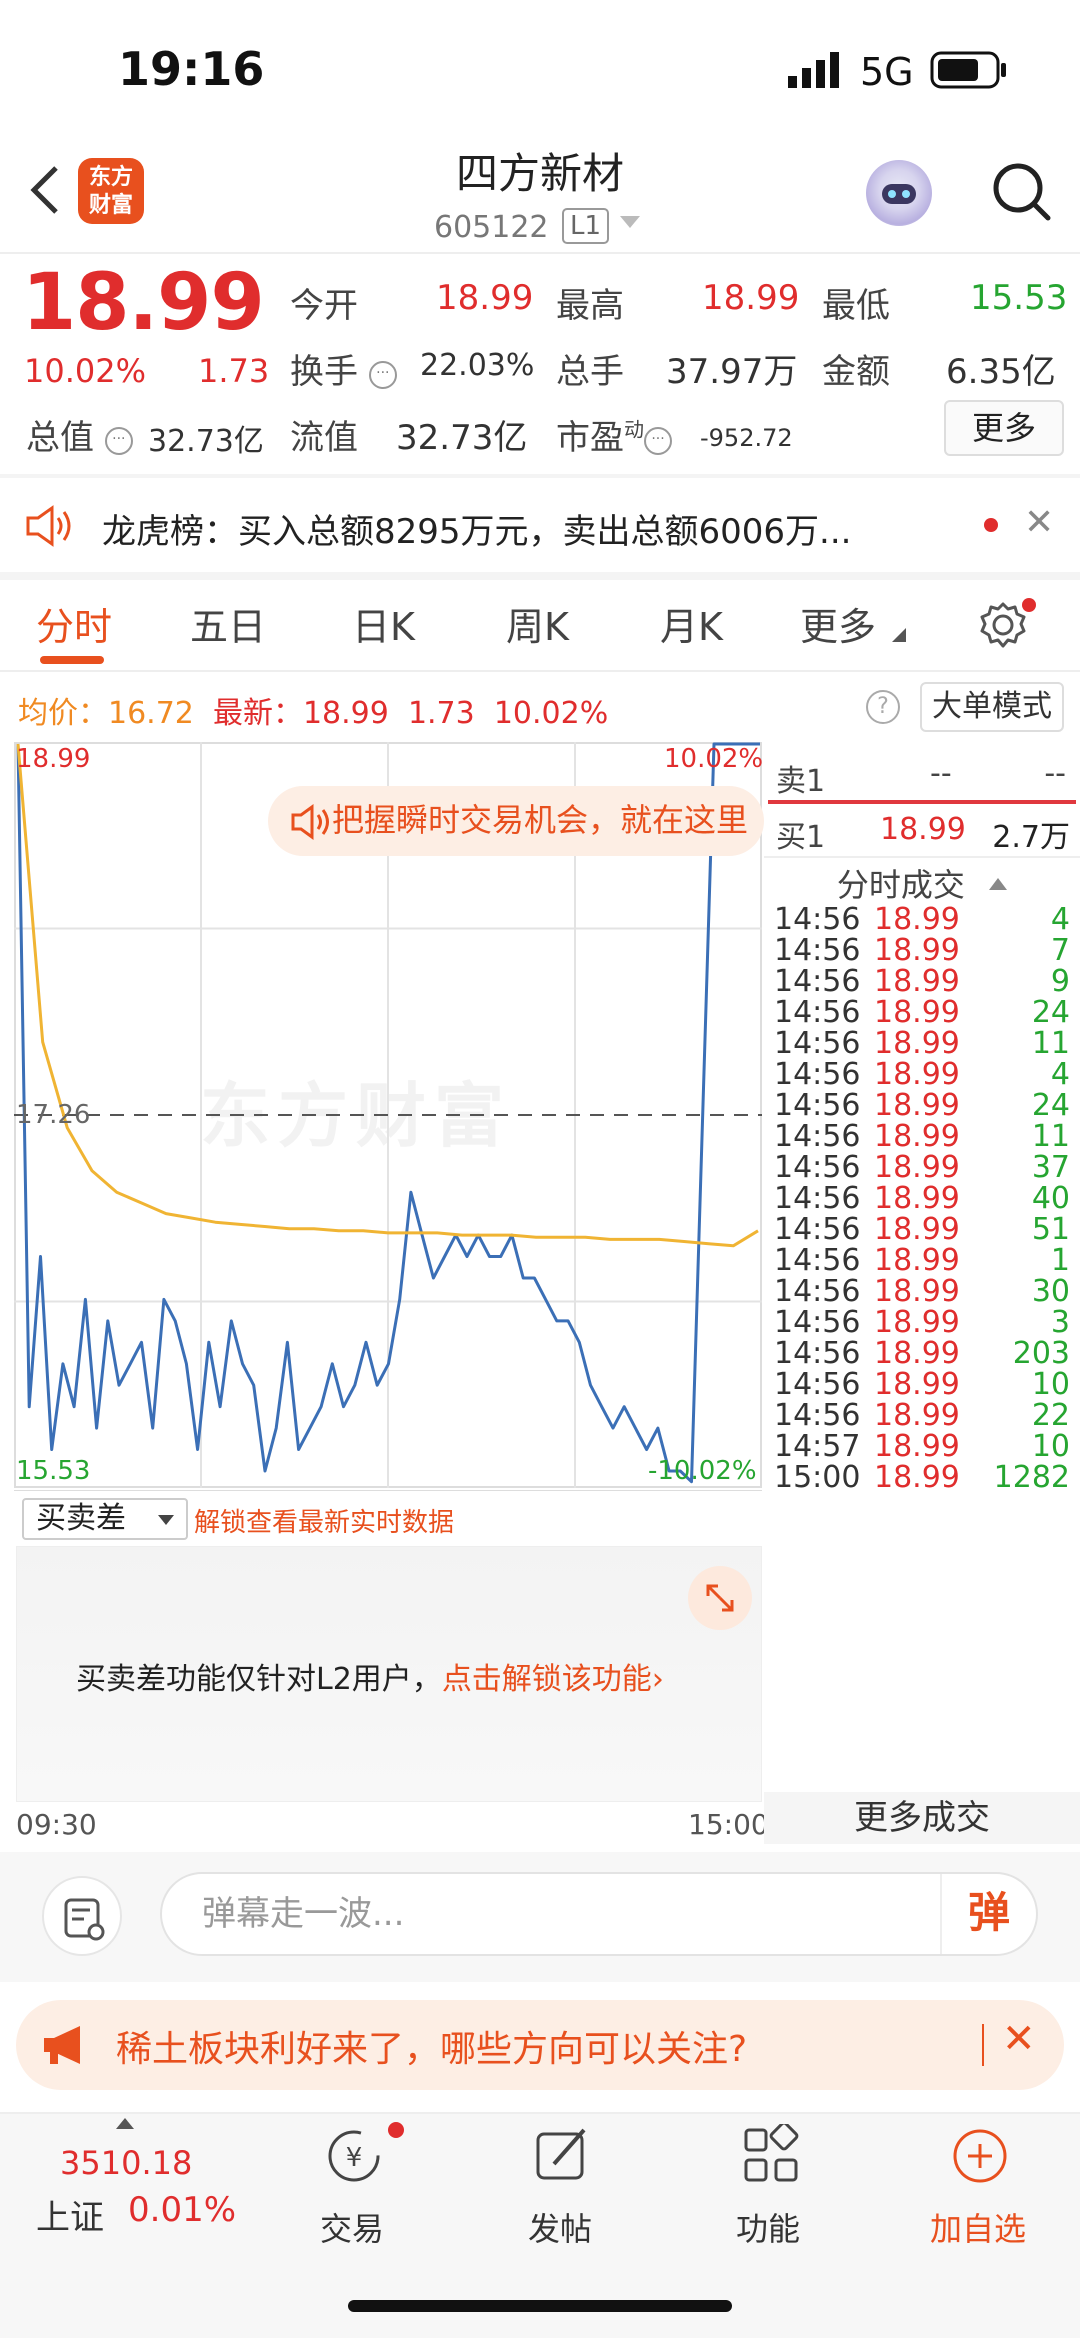 The width and height of the screenshot is (1080, 2338). What do you see at coordinates (491, 227) in the screenshot?
I see `stock-code: 605122` at bounding box center [491, 227].